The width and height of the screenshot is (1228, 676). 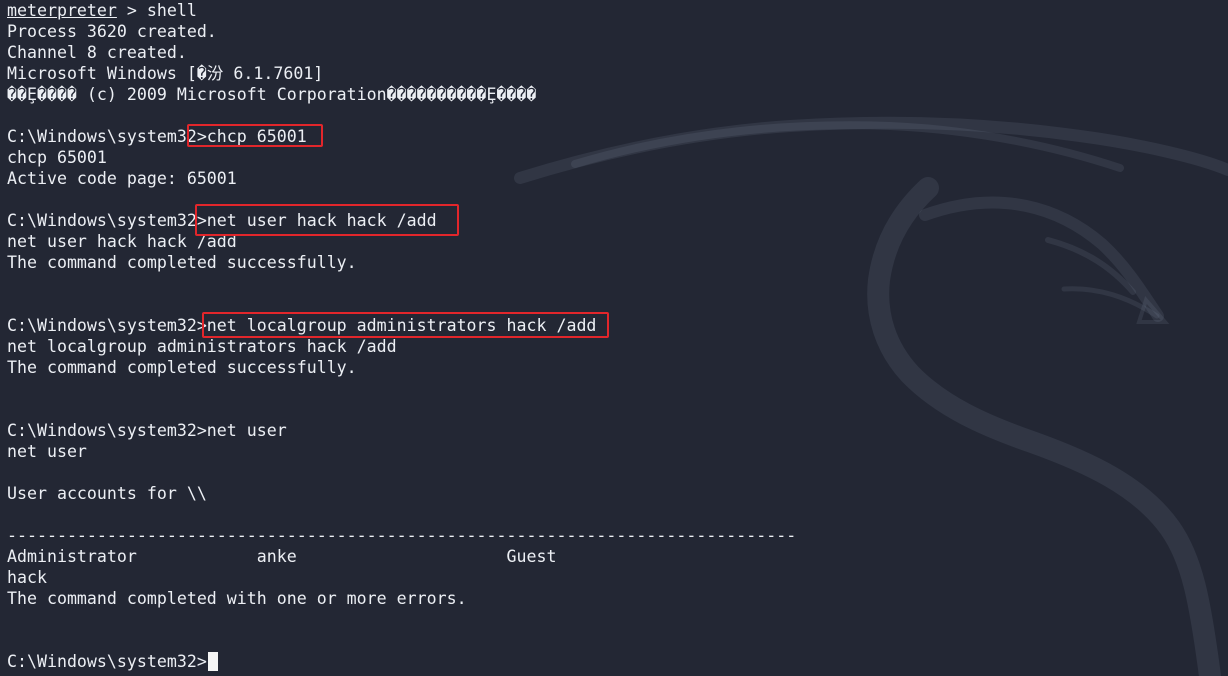 I want to click on windows-version-line: Microsoft Windows [�汾 6.1.7601], so click(x=165, y=73).